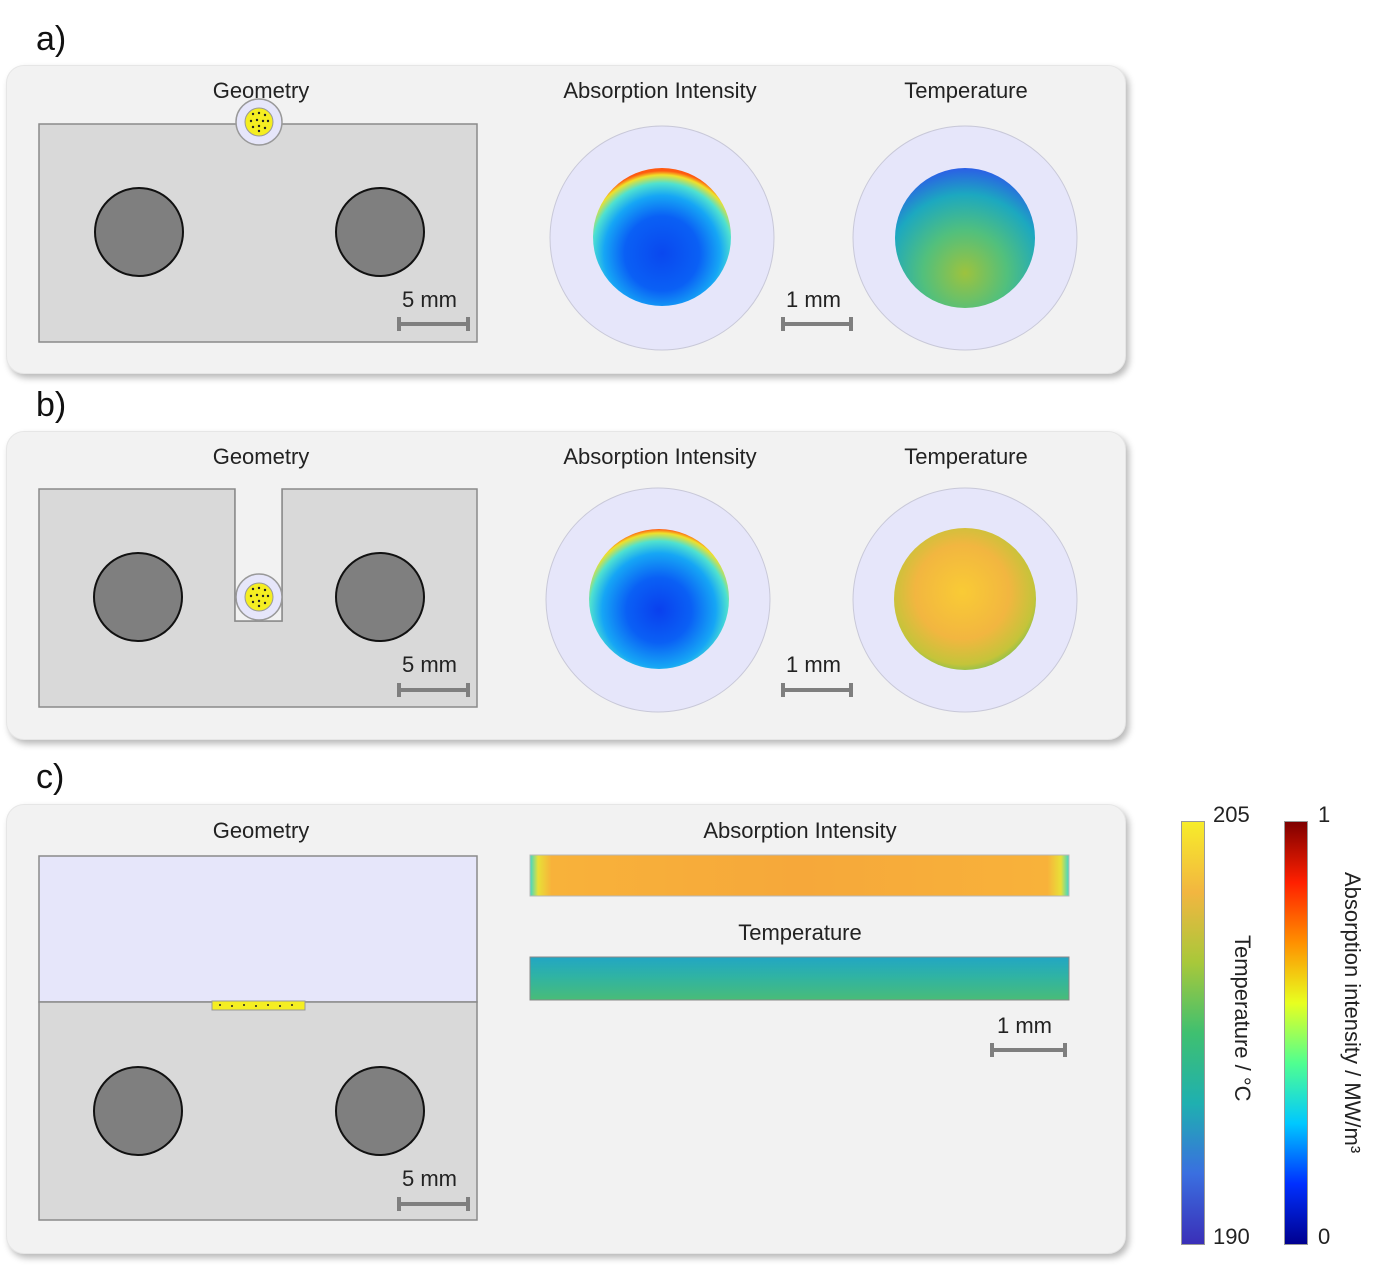  Describe the element at coordinates (1324, 1236) in the screenshot. I see `absorption-colorbar-min: 0` at that location.